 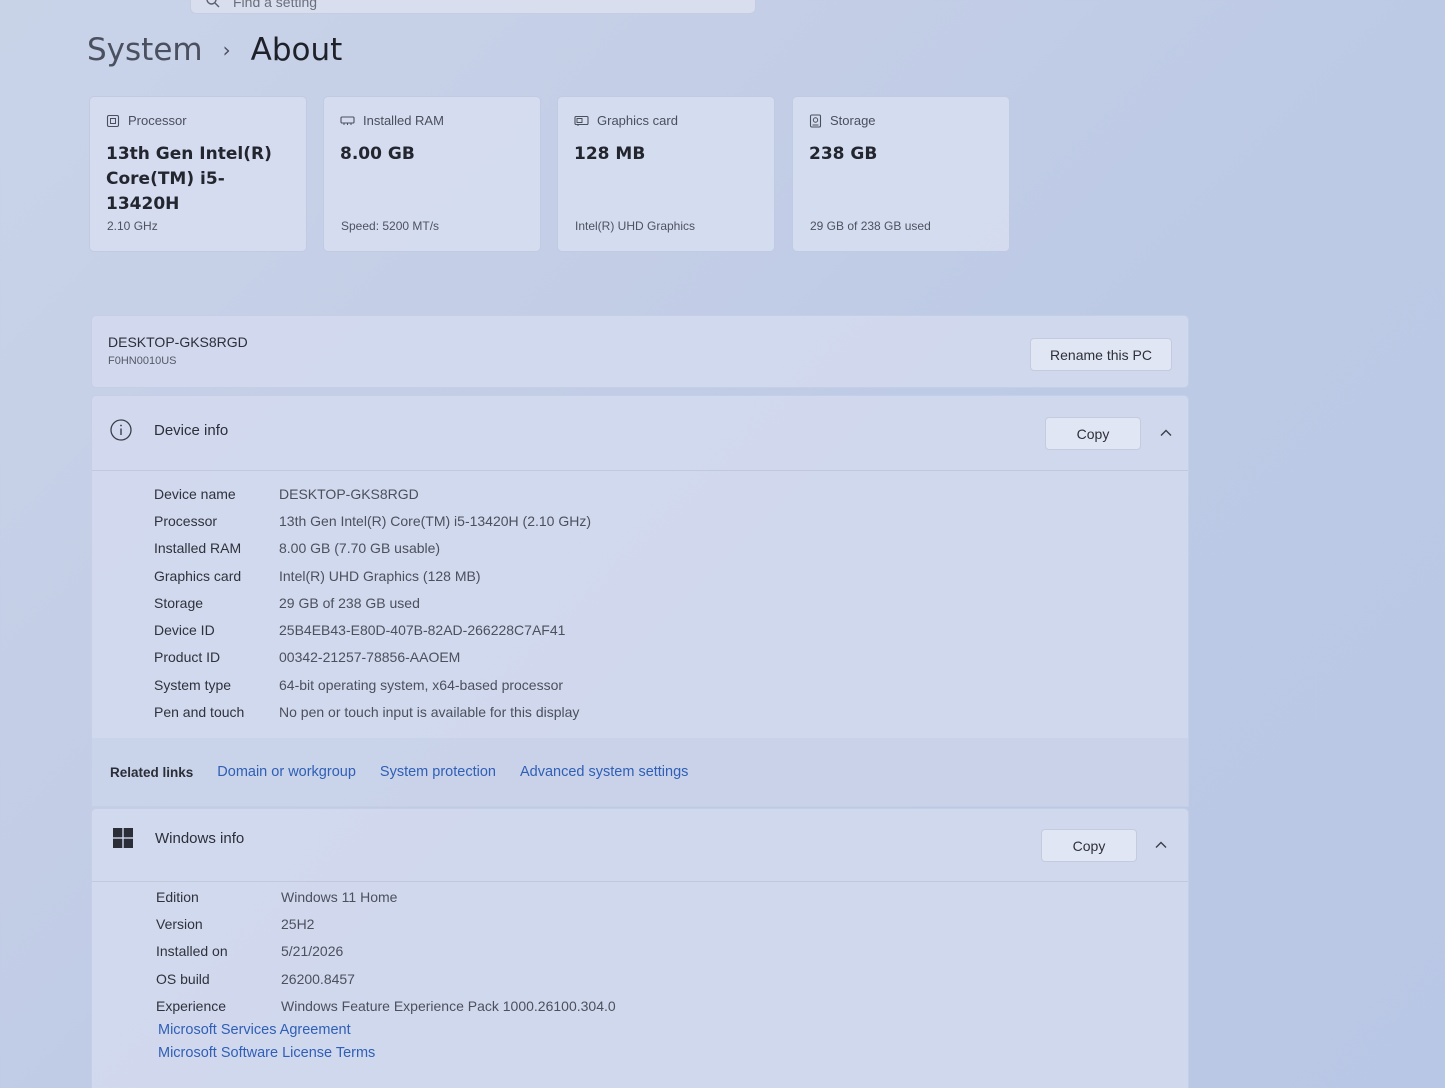 What do you see at coordinates (870, 226) in the screenshot?
I see `spec-sub: 29 GB of 238 GB used` at bounding box center [870, 226].